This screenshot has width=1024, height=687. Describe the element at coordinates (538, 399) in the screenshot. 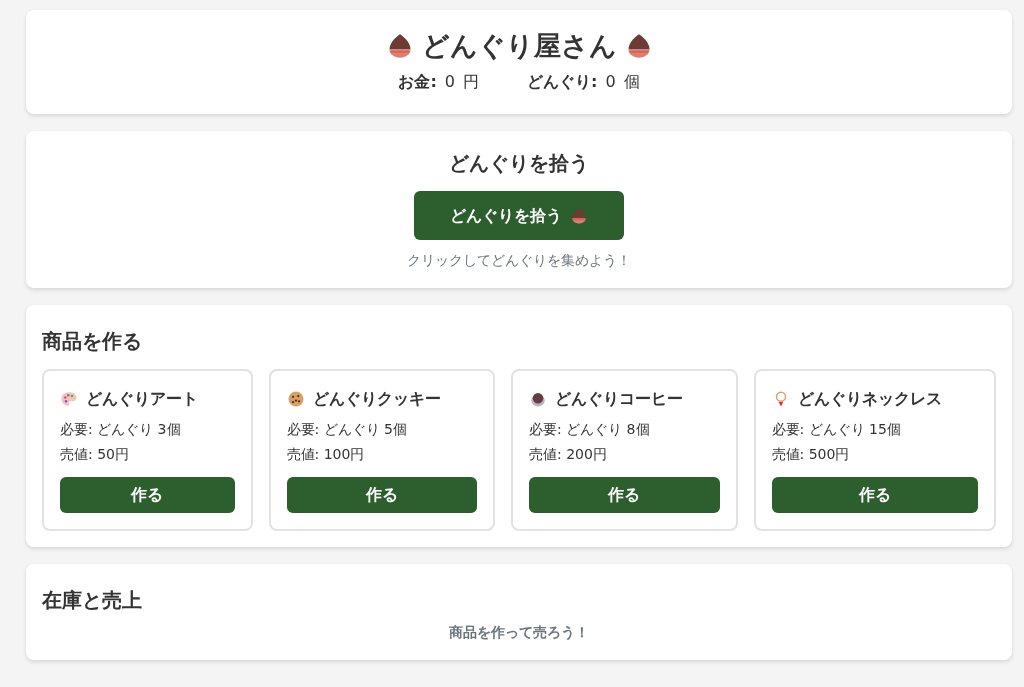

I see `coffee-cup-icon` at that location.